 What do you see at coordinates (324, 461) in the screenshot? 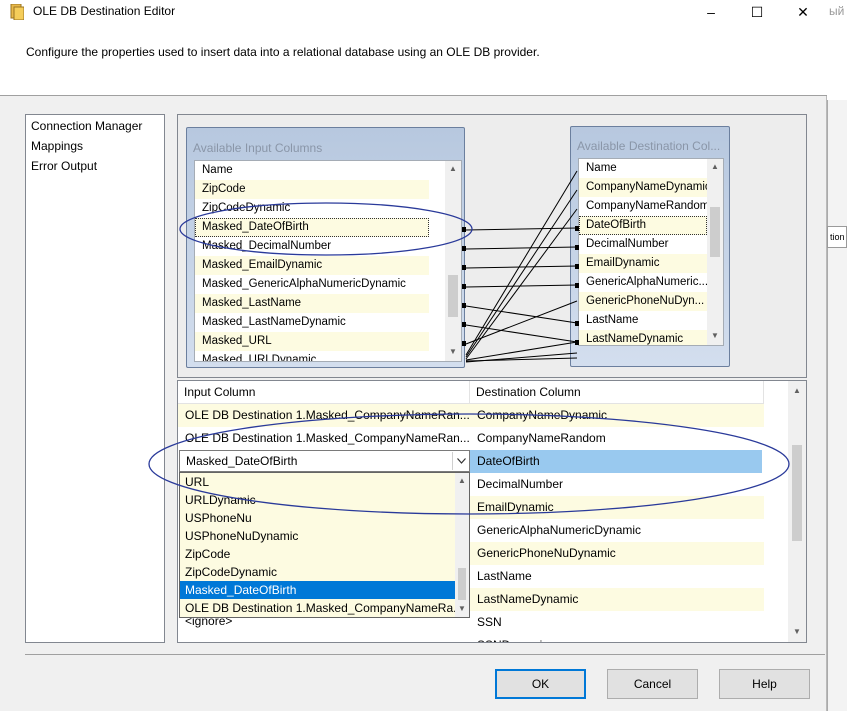
I see `input-column-combobox: Masked_DateOfBirth` at bounding box center [324, 461].